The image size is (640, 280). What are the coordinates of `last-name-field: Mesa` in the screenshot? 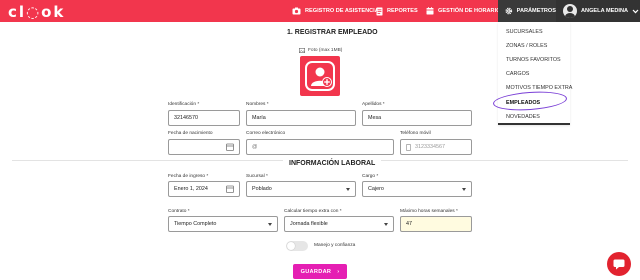 It's located at (417, 118).